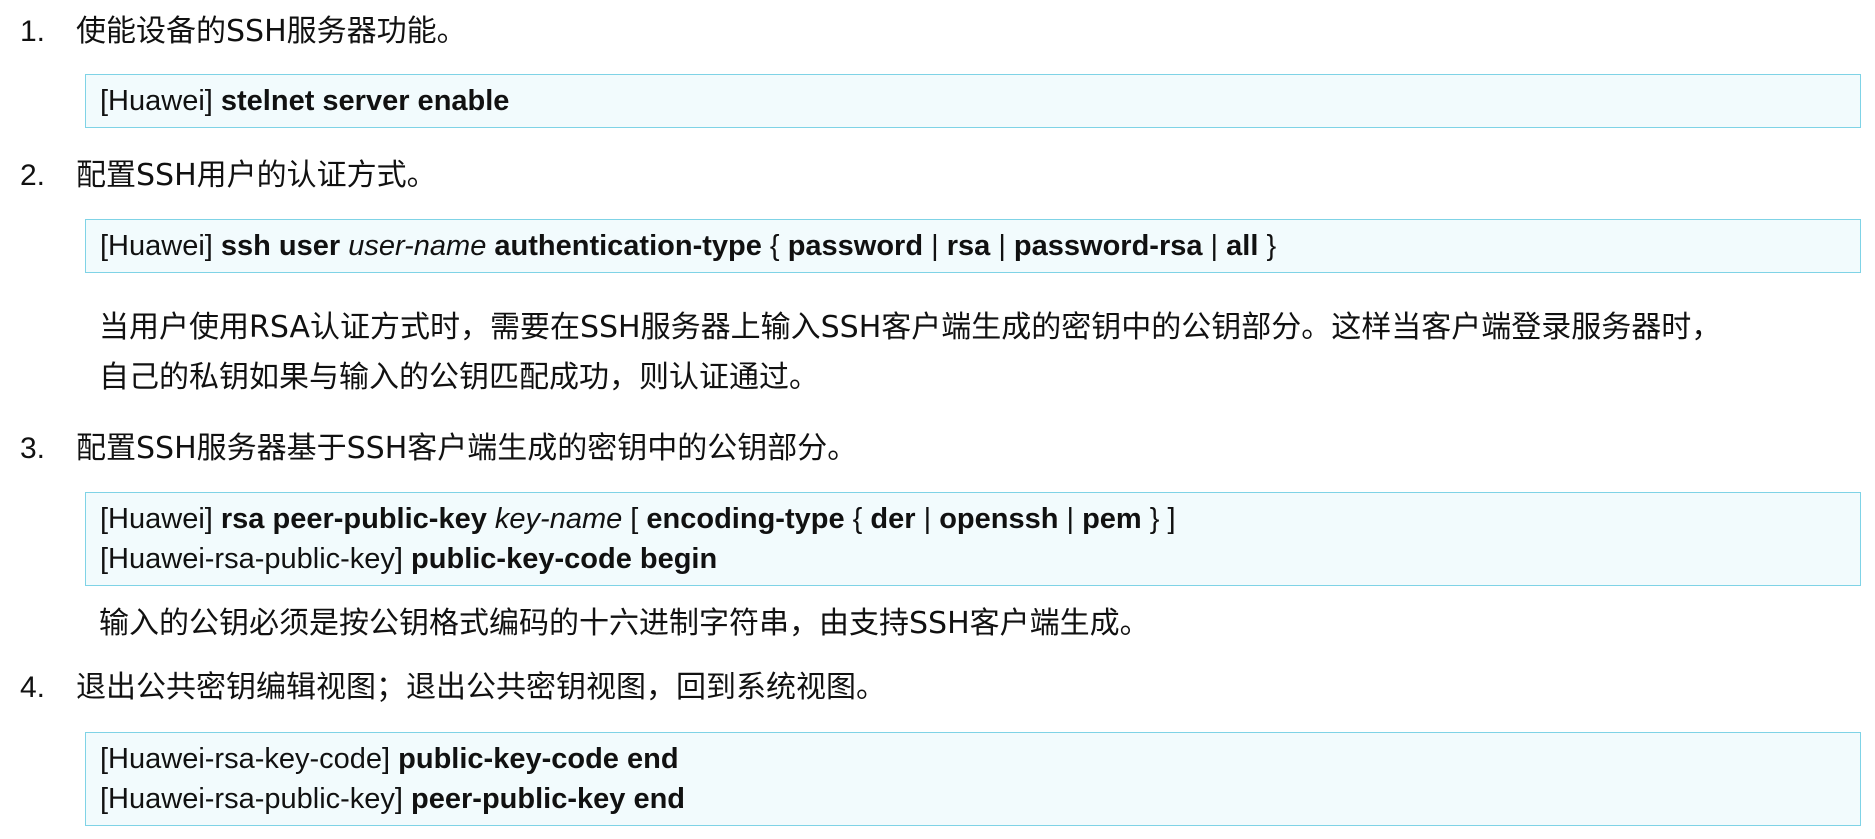  Describe the element at coordinates (33, 448) in the screenshot. I see `step-number: 3.` at that location.